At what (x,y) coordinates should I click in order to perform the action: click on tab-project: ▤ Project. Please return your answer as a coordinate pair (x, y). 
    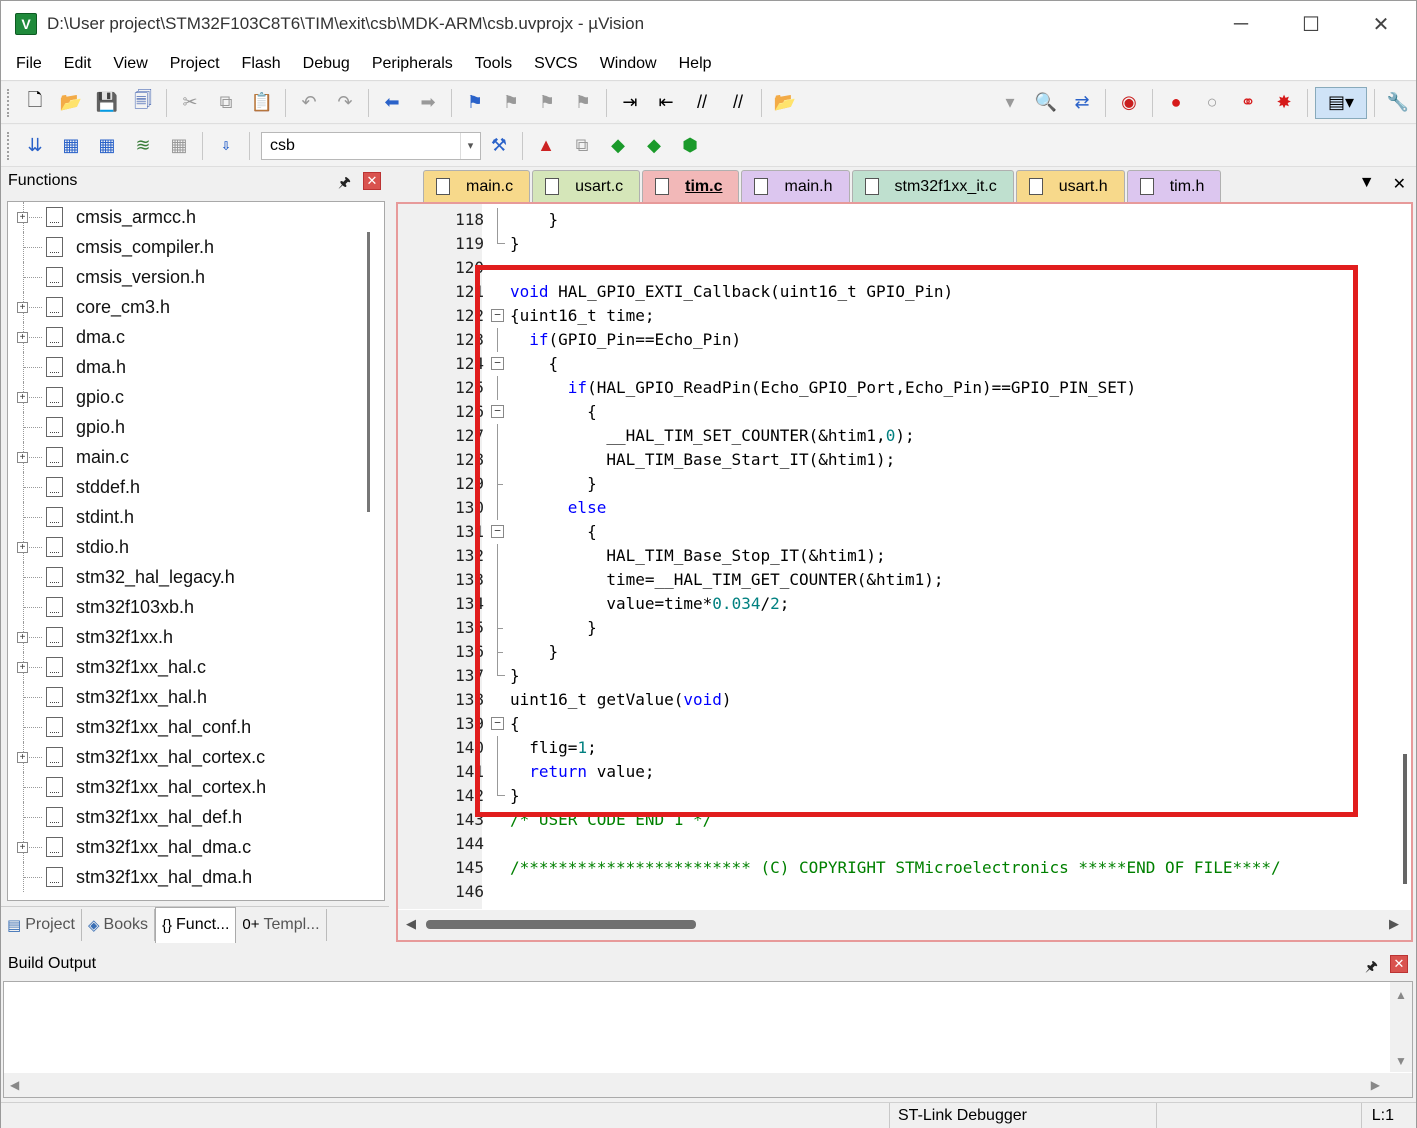
    Looking at the image, I should click on (41, 924).